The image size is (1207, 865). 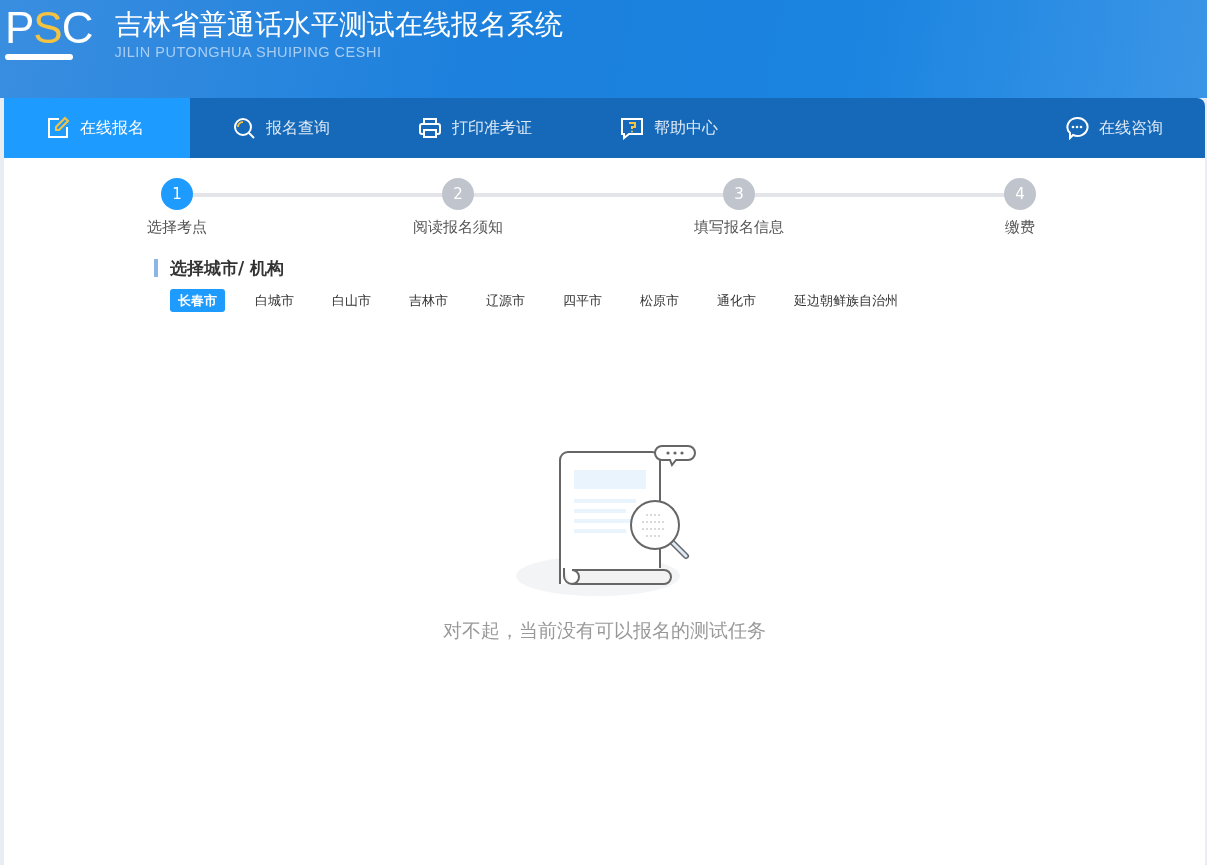 What do you see at coordinates (604, 630) in the screenshot?
I see `empty-message: 对不起，当前没有可以报名的测试任务` at bounding box center [604, 630].